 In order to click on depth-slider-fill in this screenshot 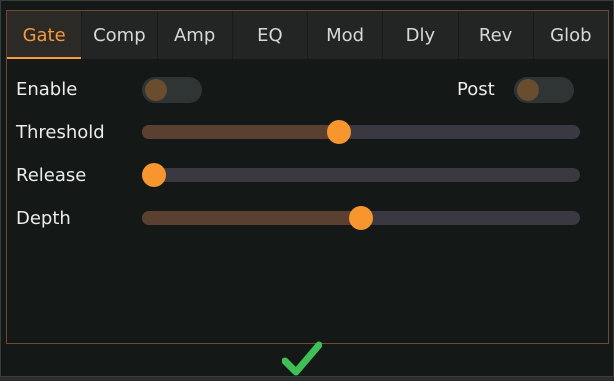, I will do `click(251, 218)`.